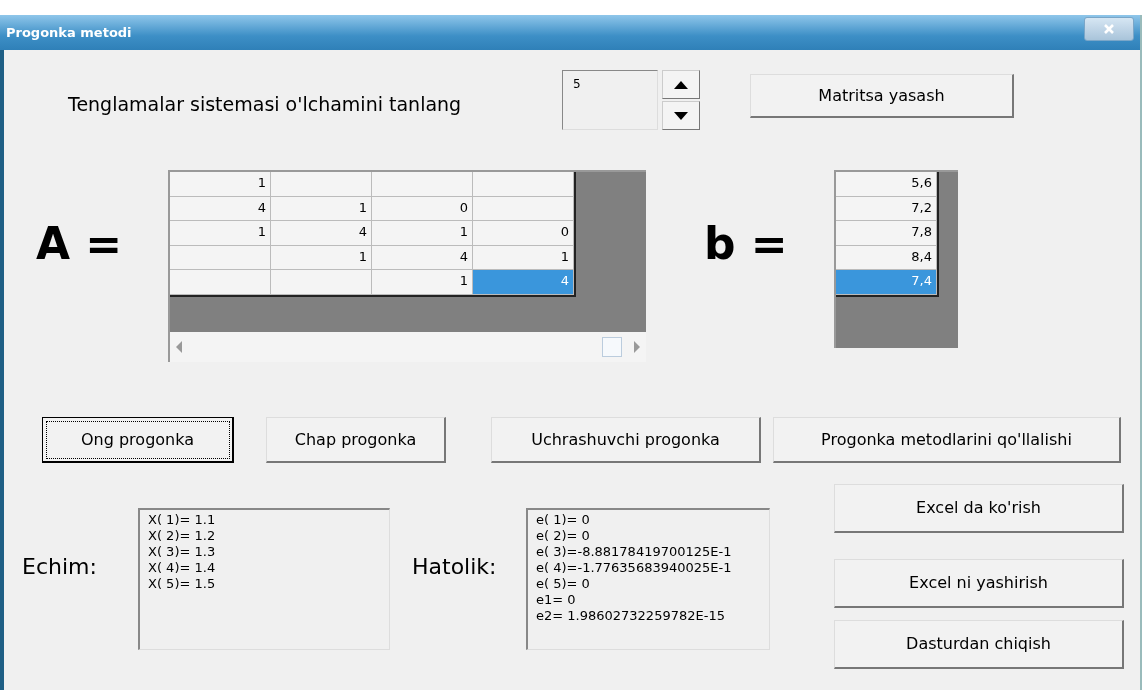 The image size is (1148, 690). What do you see at coordinates (631, 616) in the screenshot?
I see `list-item: e2= 1.98602732259782E-15` at bounding box center [631, 616].